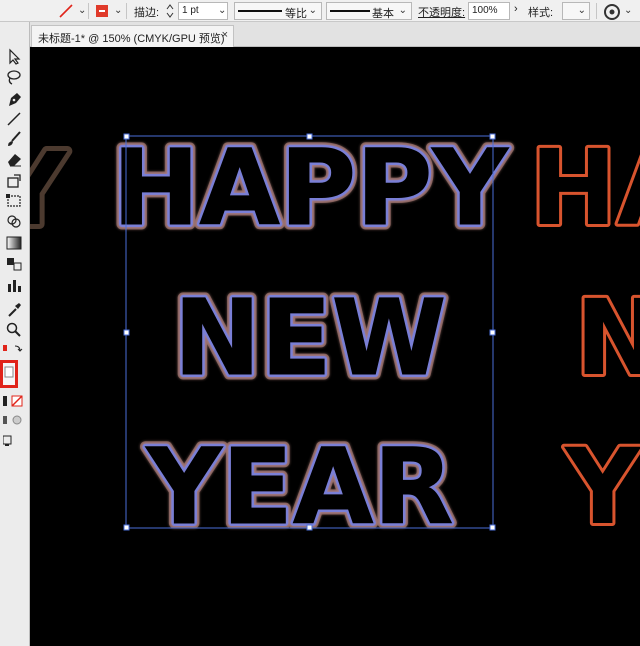 The image size is (640, 646). I want to click on blend-tool, so click(14, 263).